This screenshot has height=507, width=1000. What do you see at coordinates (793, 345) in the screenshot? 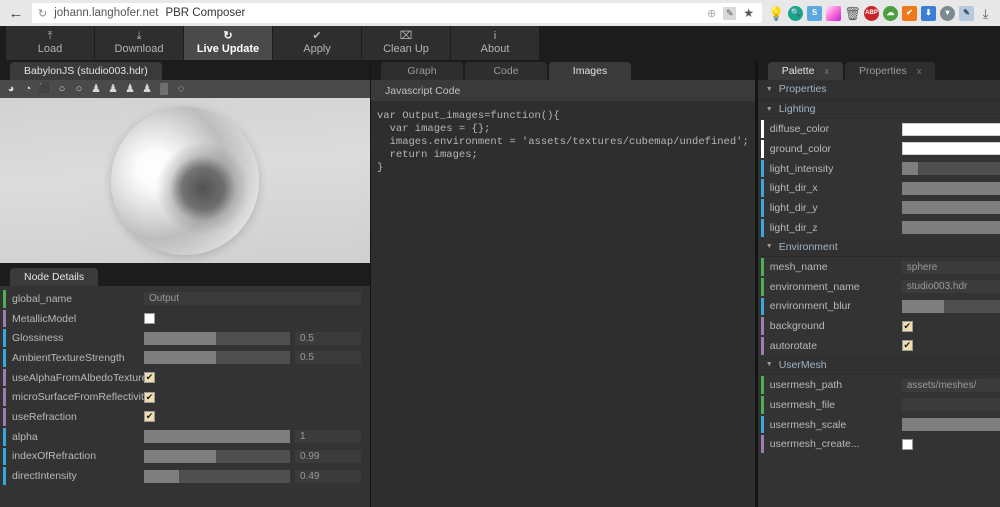
I see `property-label: autorotate` at bounding box center [793, 345].